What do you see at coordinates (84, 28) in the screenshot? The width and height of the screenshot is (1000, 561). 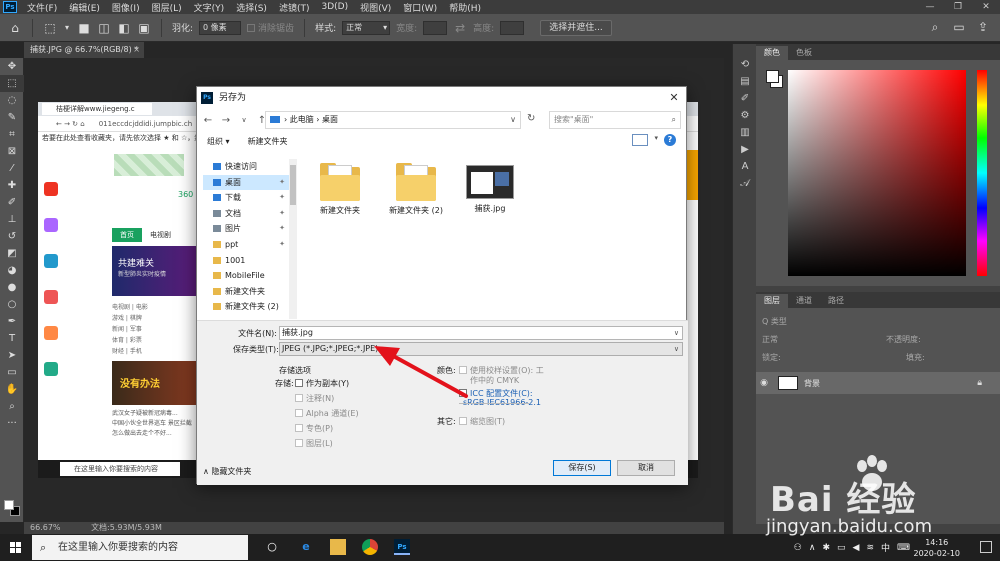 I see `new-selection-icon: ■` at bounding box center [84, 28].